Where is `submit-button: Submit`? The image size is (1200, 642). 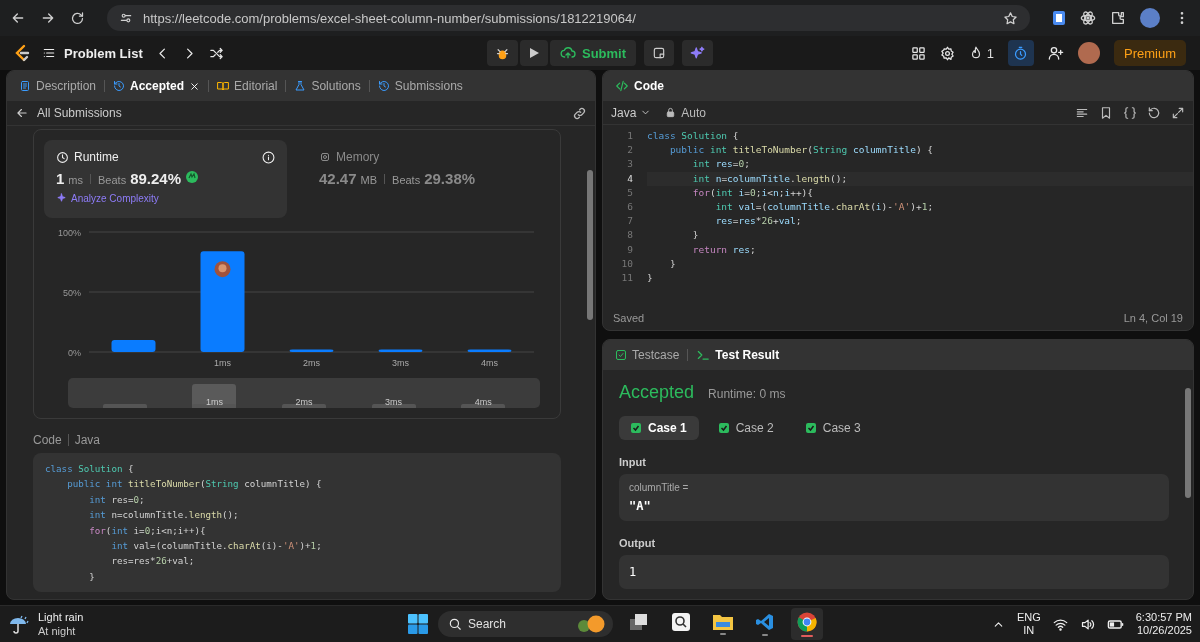 submit-button: Submit is located at coordinates (593, 53).